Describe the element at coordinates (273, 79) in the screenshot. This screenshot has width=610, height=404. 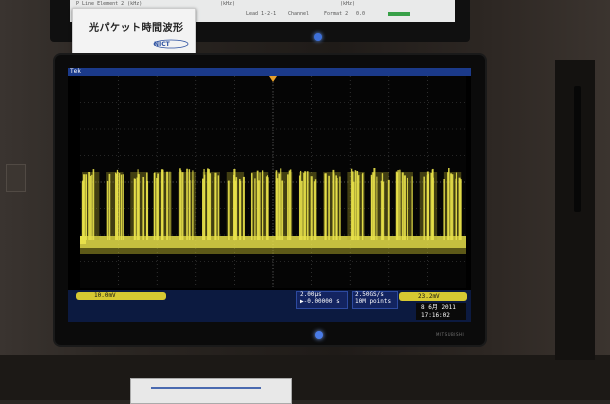
I see `trigger-position-icon` at that location.